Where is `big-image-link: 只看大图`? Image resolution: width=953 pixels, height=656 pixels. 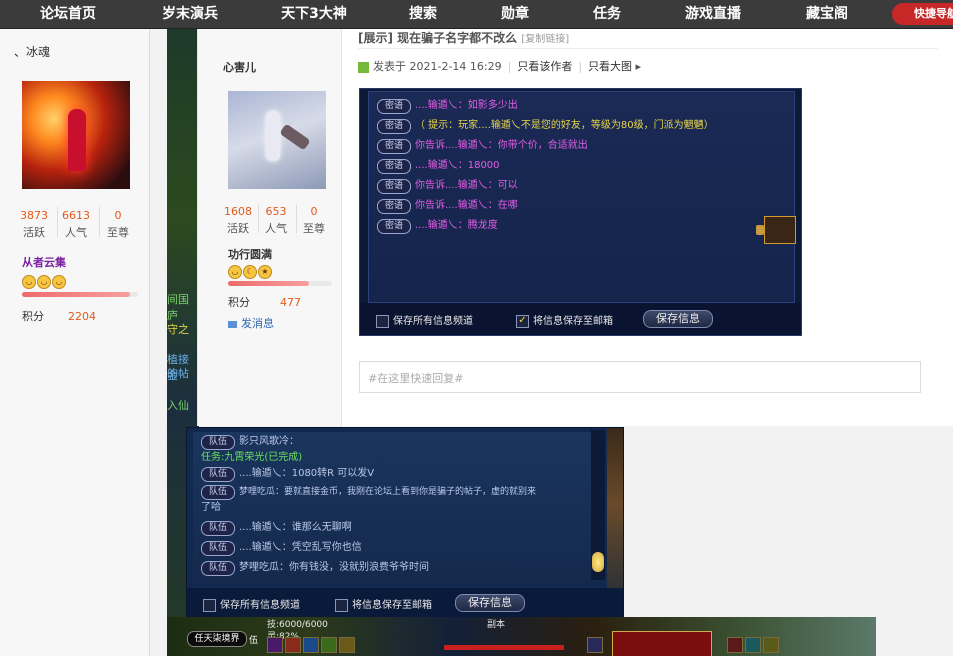
big-image-link: 只看大图 is located at coordinates (610, 66).